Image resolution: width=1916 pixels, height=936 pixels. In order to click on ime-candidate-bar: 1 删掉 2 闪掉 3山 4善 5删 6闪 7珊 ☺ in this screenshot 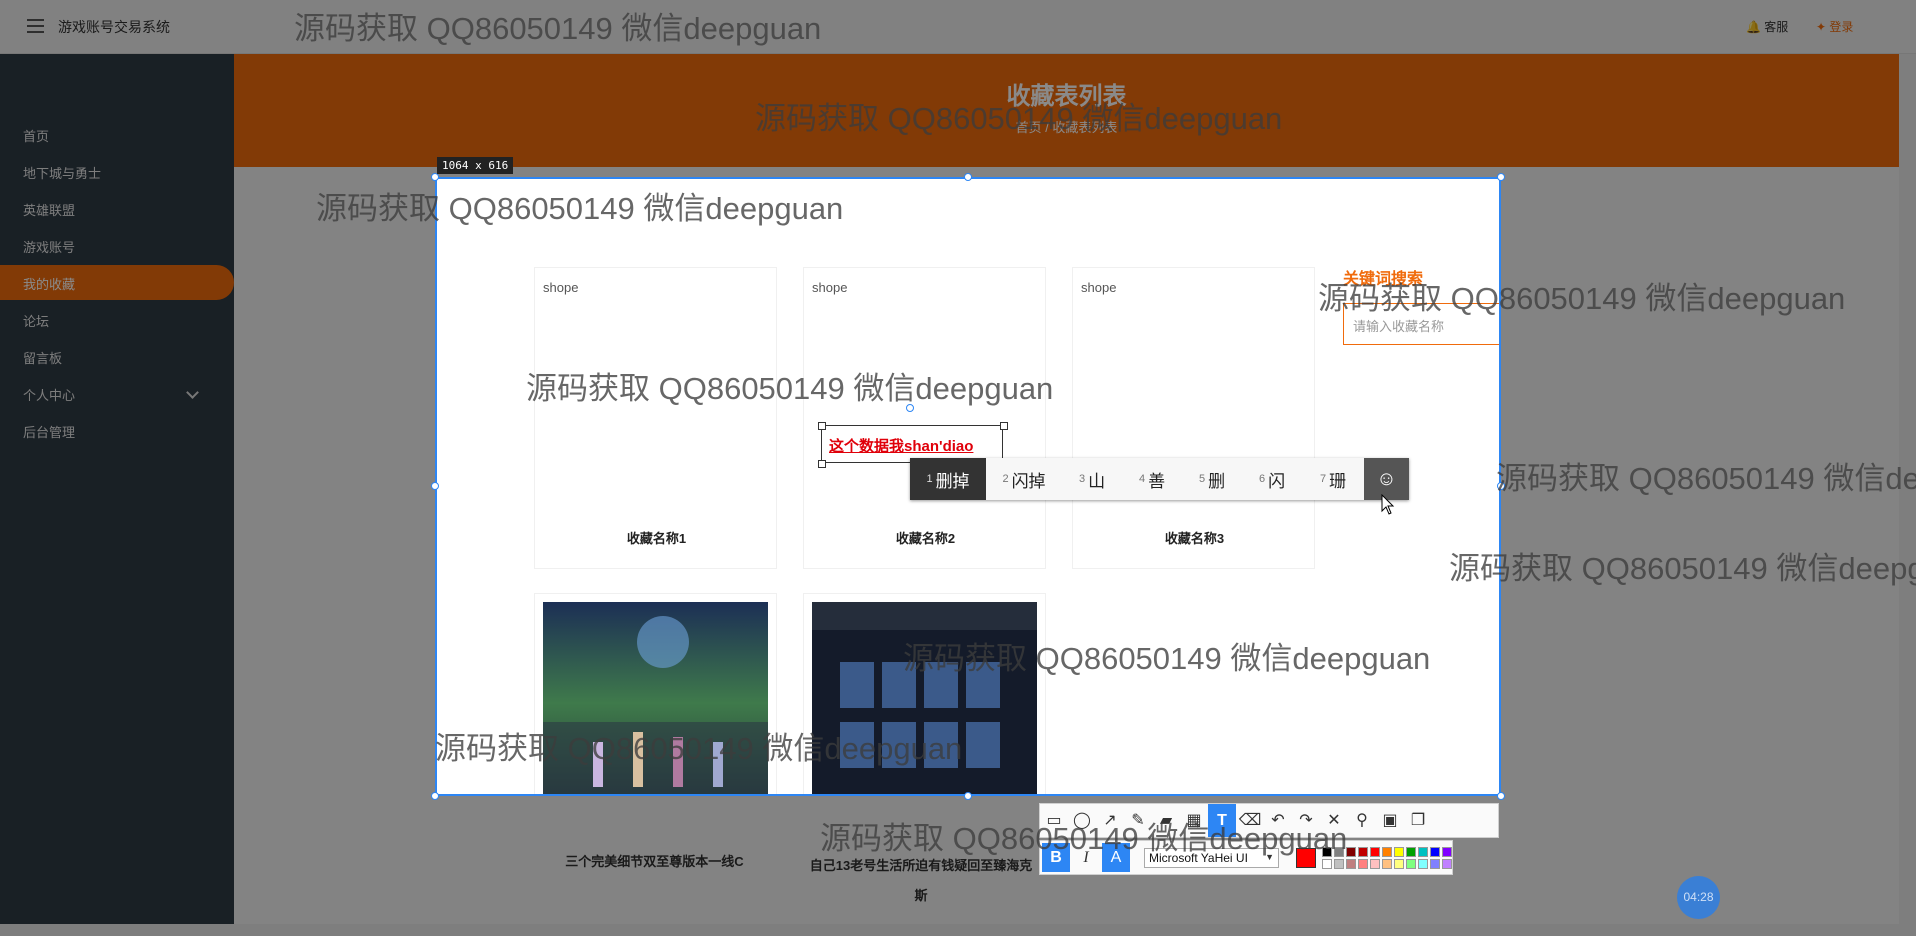, I will do `click(1159, 479)`.